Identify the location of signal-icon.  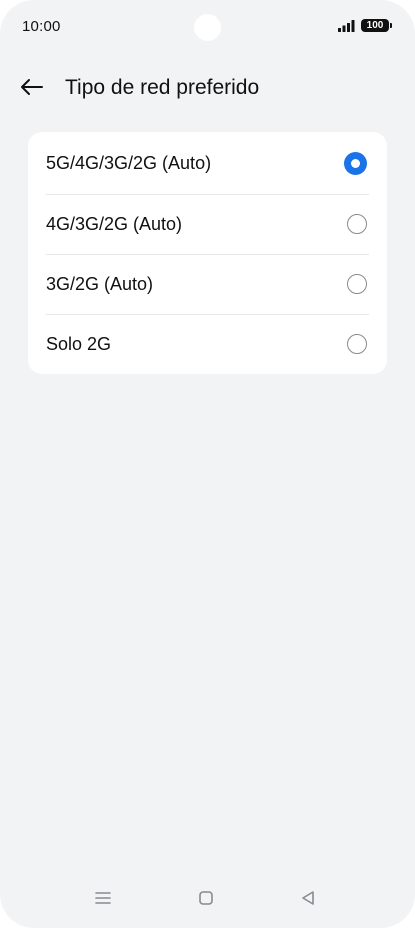
(346, 25).